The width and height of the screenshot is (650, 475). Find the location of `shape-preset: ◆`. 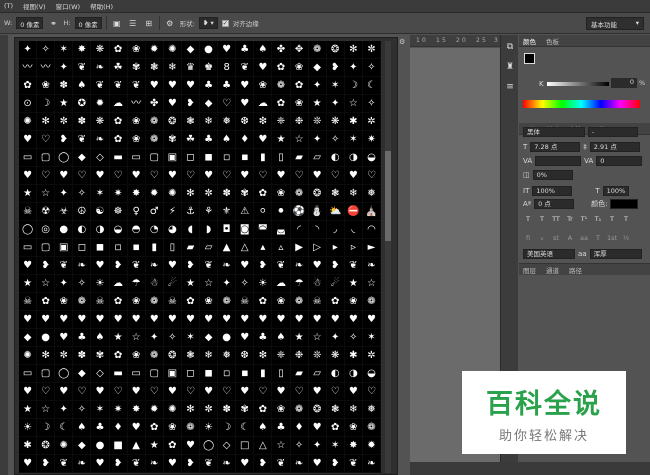

shape-preset: ◆ is located at coordinates (82, 374).